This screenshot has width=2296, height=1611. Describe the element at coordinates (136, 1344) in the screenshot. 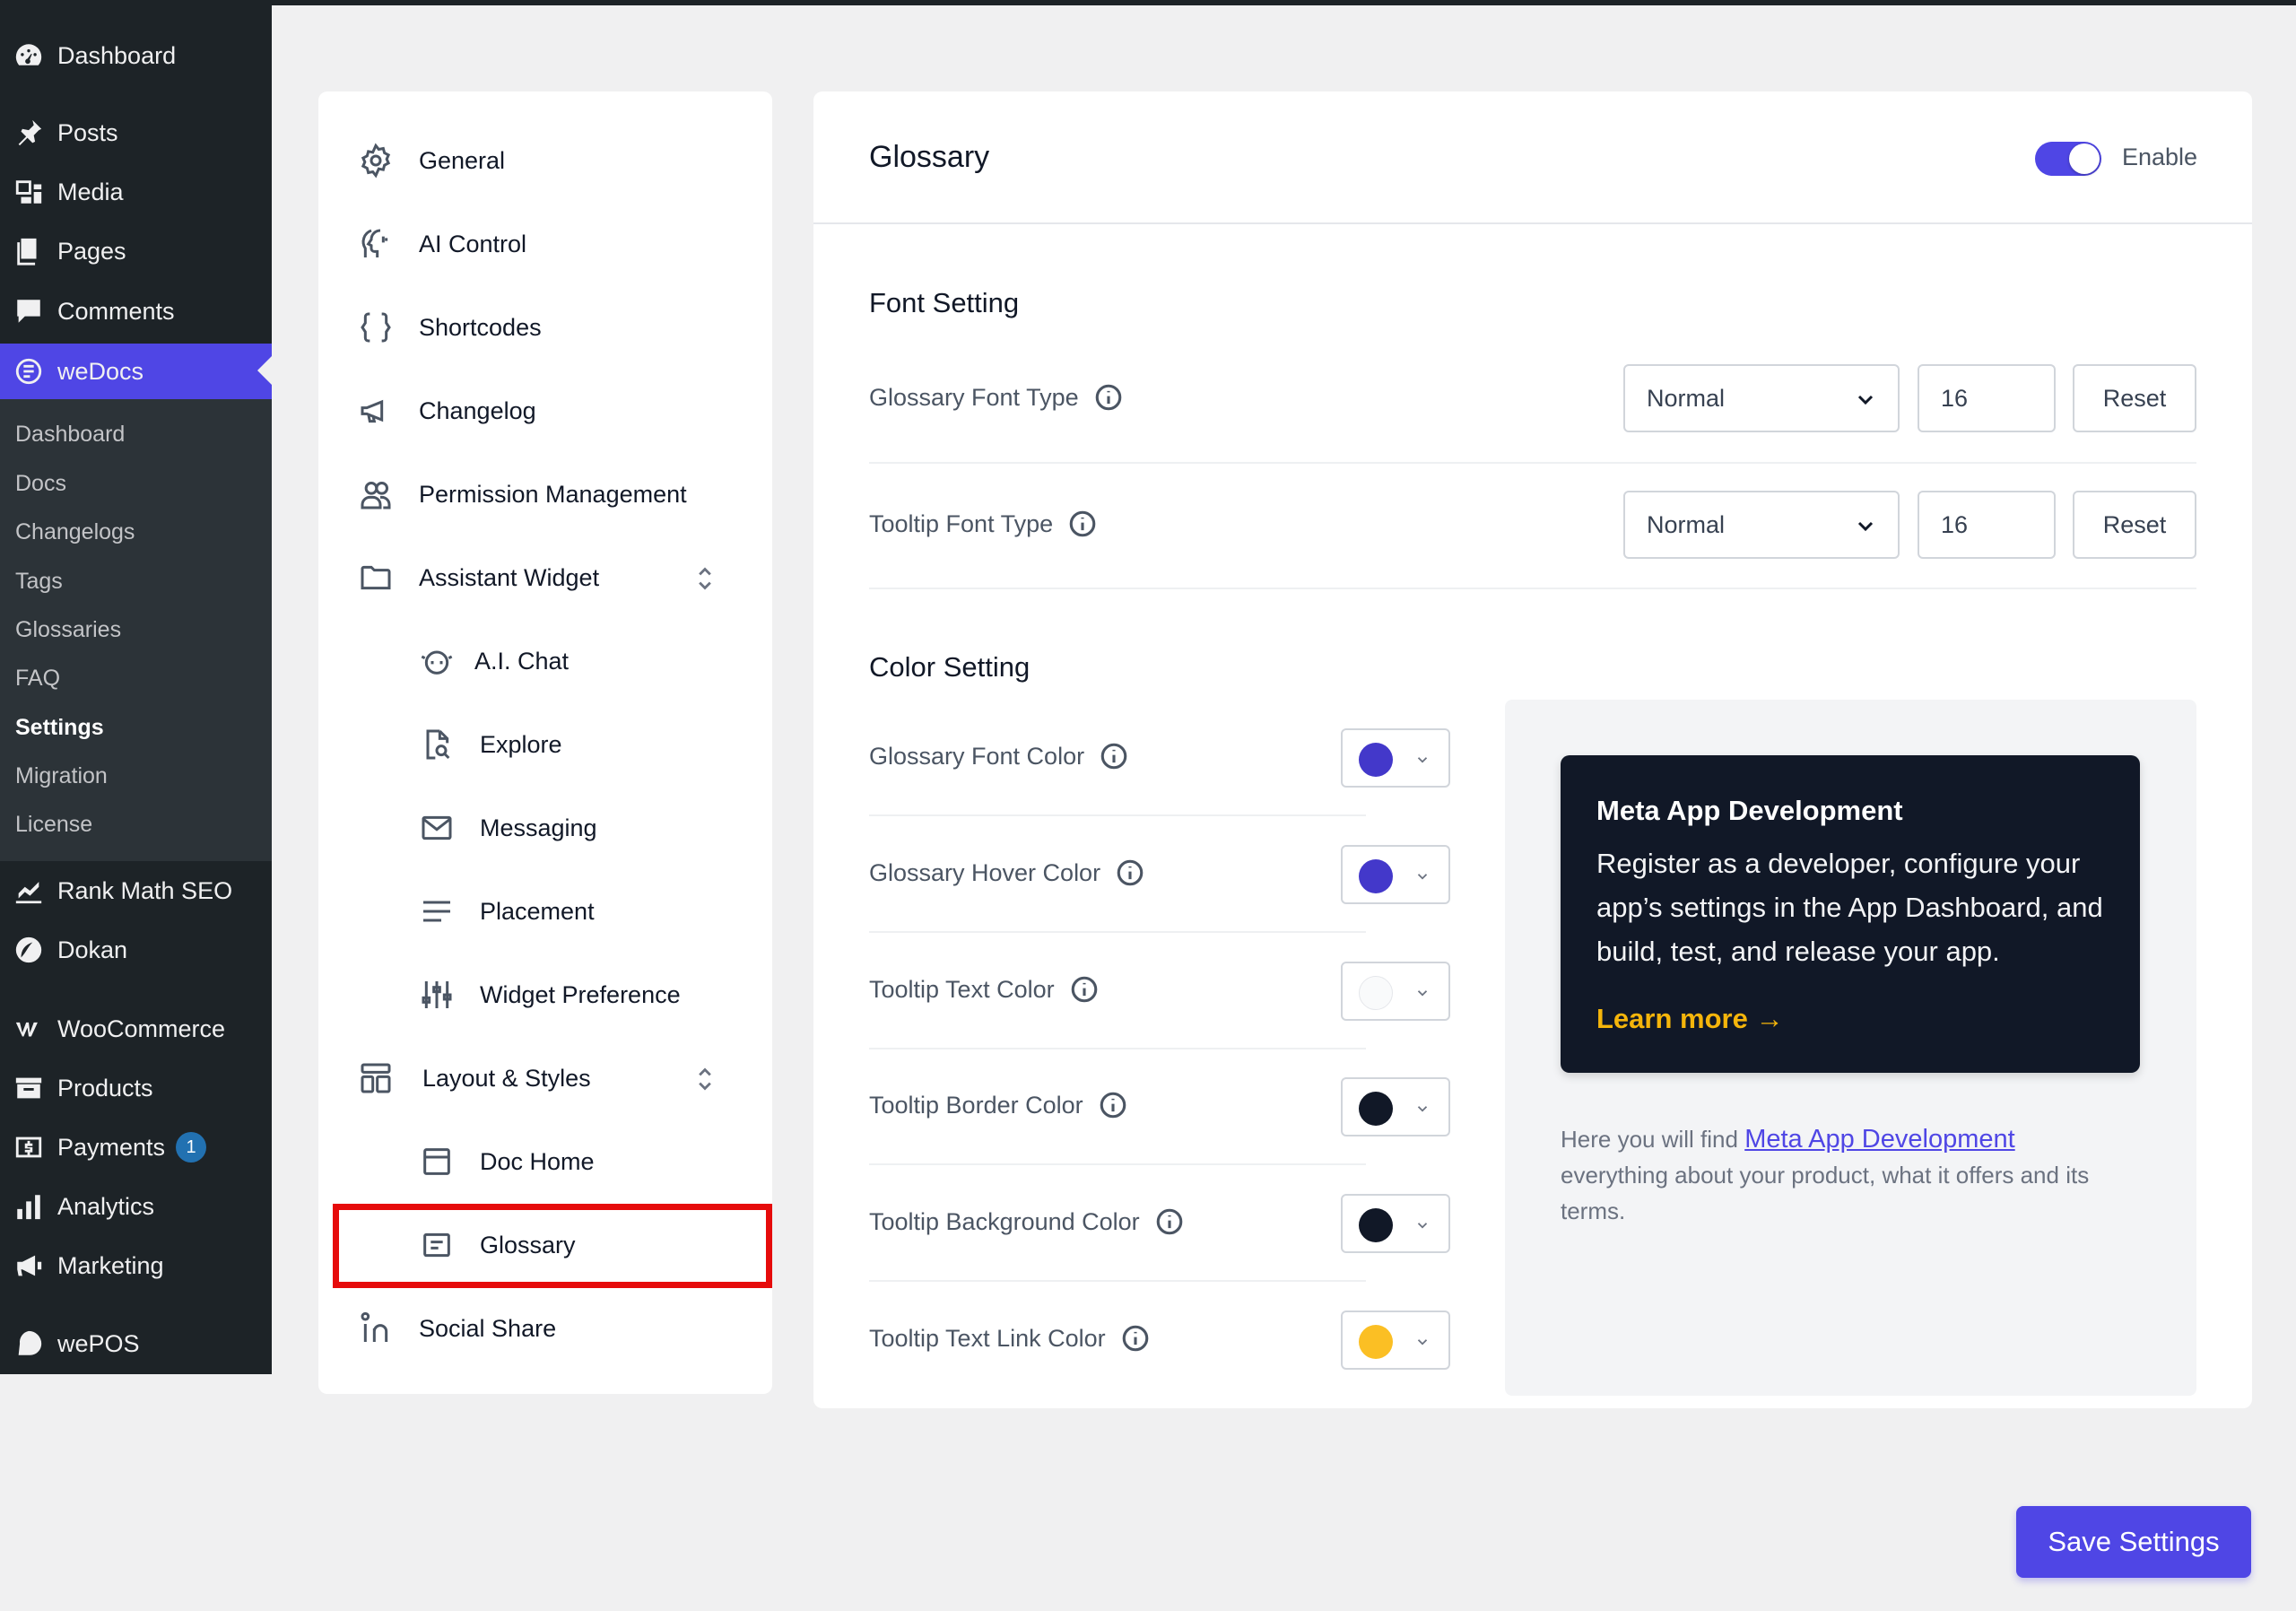

I see `wp-menu-wepos: wePOS` at that location.